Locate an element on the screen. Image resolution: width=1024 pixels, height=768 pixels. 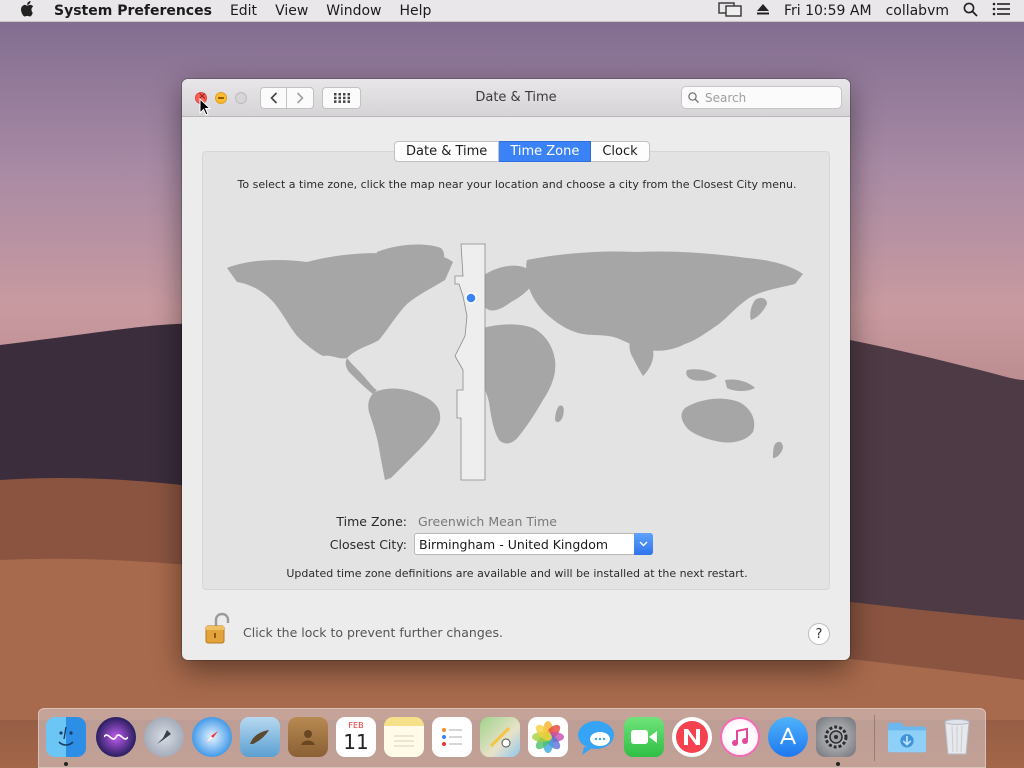
calendar-day: 11 is located at coordinates (356, 742).